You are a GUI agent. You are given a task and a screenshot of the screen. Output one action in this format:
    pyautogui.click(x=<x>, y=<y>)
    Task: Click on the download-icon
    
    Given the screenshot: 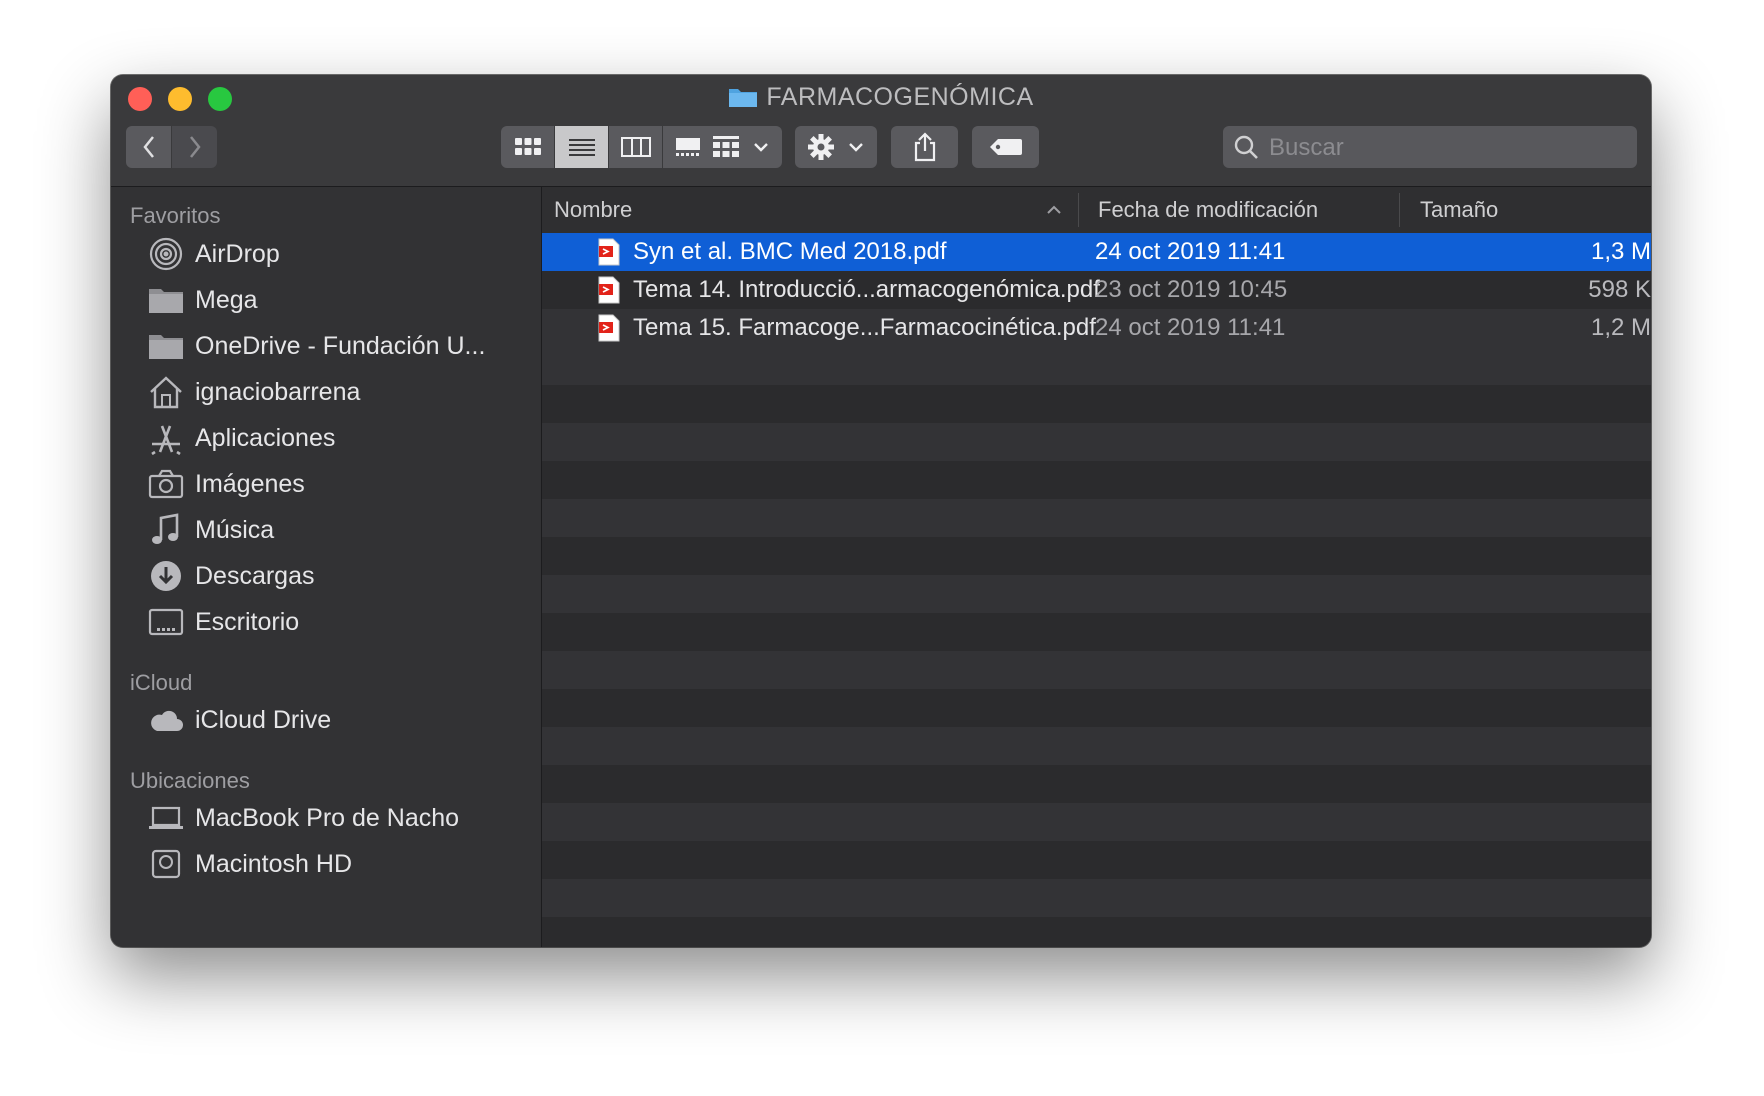 What is the action you would take?
    pyautogui.click(x=166, y=576)
    